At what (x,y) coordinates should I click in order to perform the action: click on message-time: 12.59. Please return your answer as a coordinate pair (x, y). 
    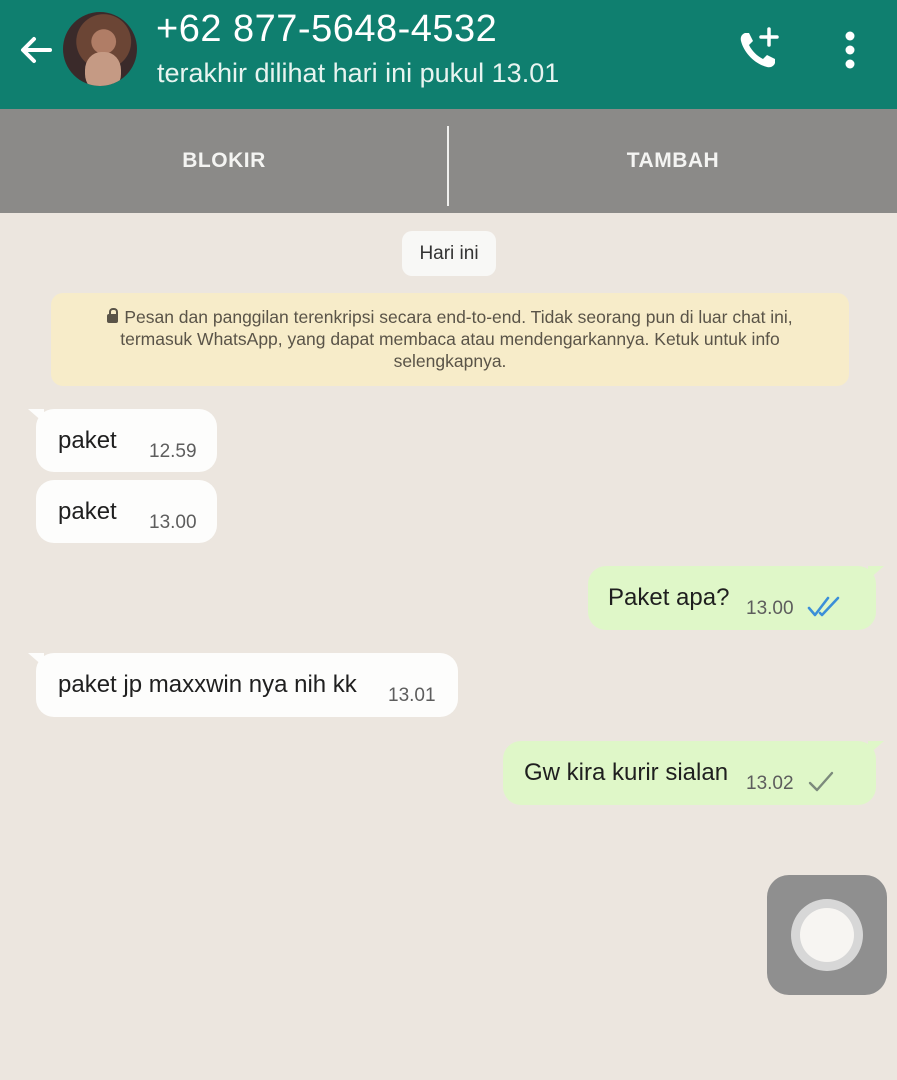
    Looking at the image, I should click on (173, 451).